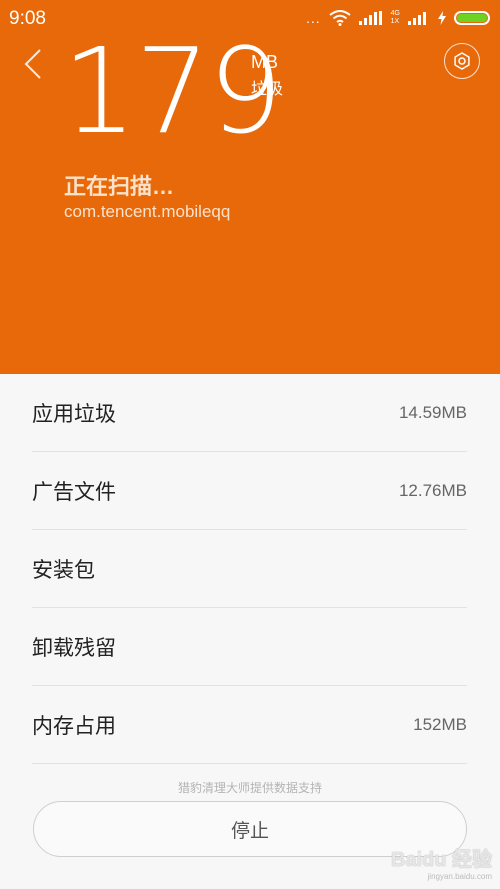 The width and height of the screenshot is (500, 889). I want to click on chevron-left-icon, so click(32, 64).